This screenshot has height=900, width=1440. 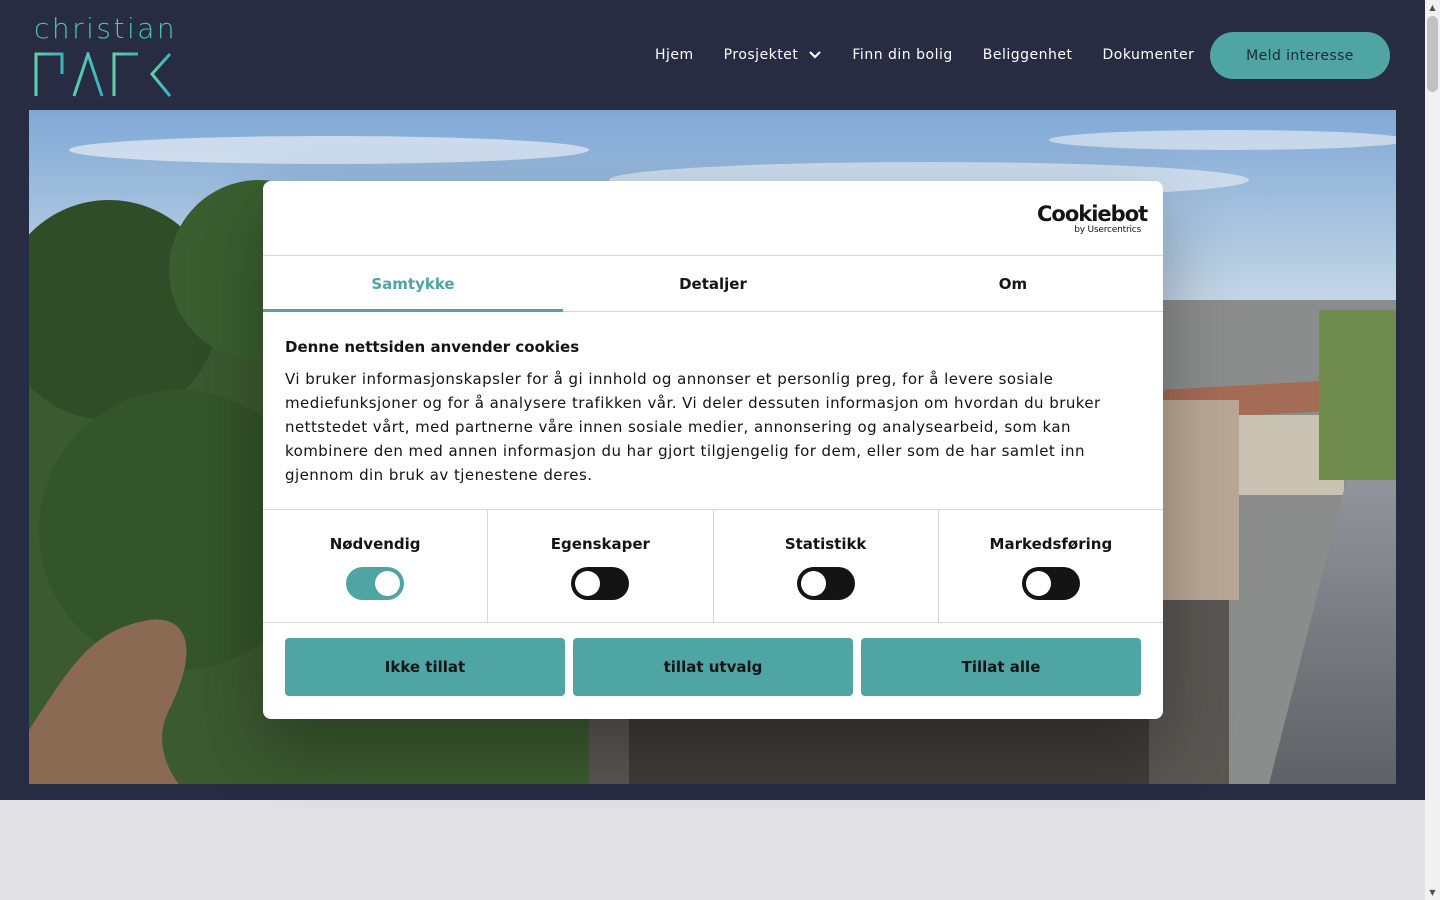 What do you see at coordinates (826, 566) in the screenshot?
I see `category-statistikk: Statistikk` at bounding box center [826, 566].